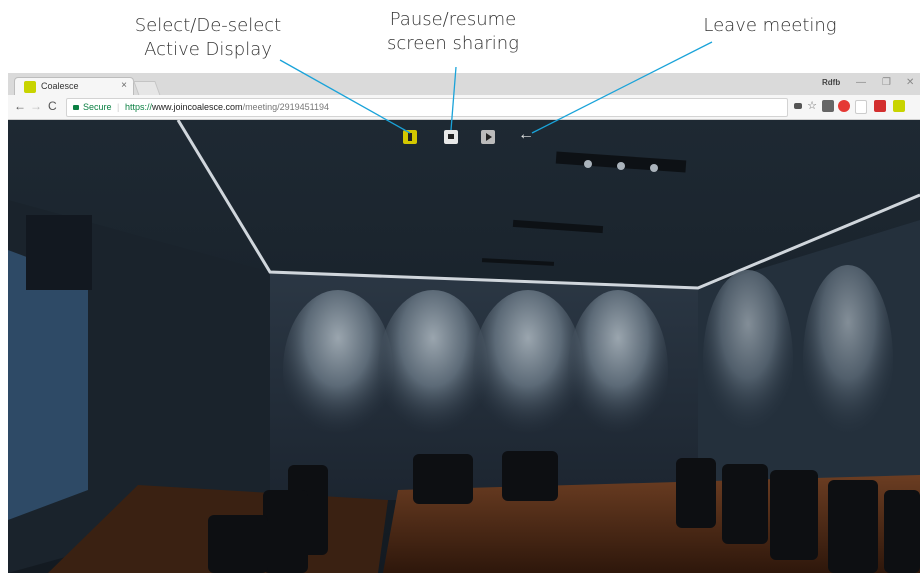 The height and width of the screenshot is (573, 920). I want to click on red-extension-icon, so click(880, 106).